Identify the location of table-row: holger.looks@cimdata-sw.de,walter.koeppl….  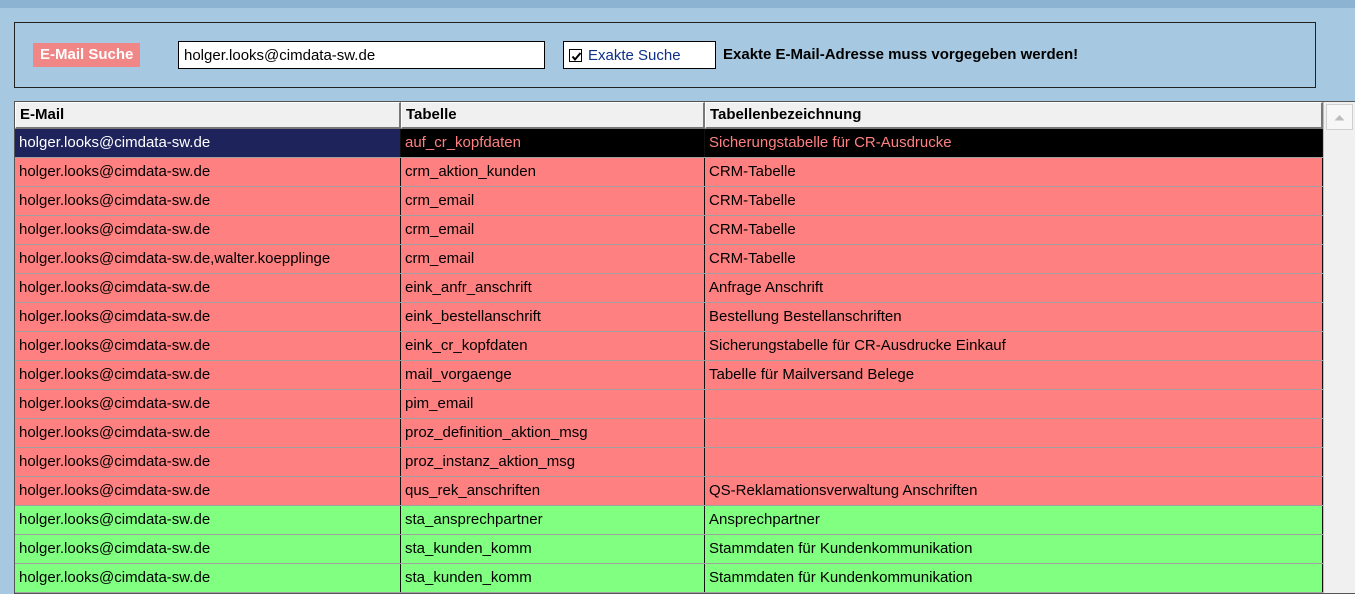
(669, 259).